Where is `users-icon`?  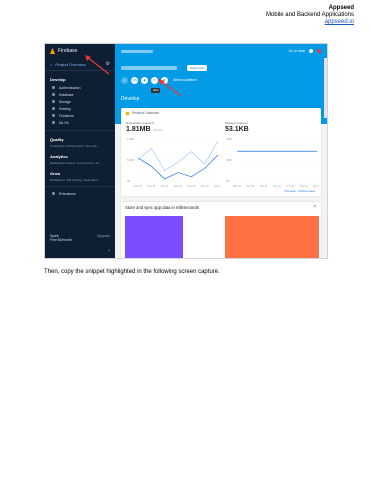 users-icon is located at coordinates (53, 87).